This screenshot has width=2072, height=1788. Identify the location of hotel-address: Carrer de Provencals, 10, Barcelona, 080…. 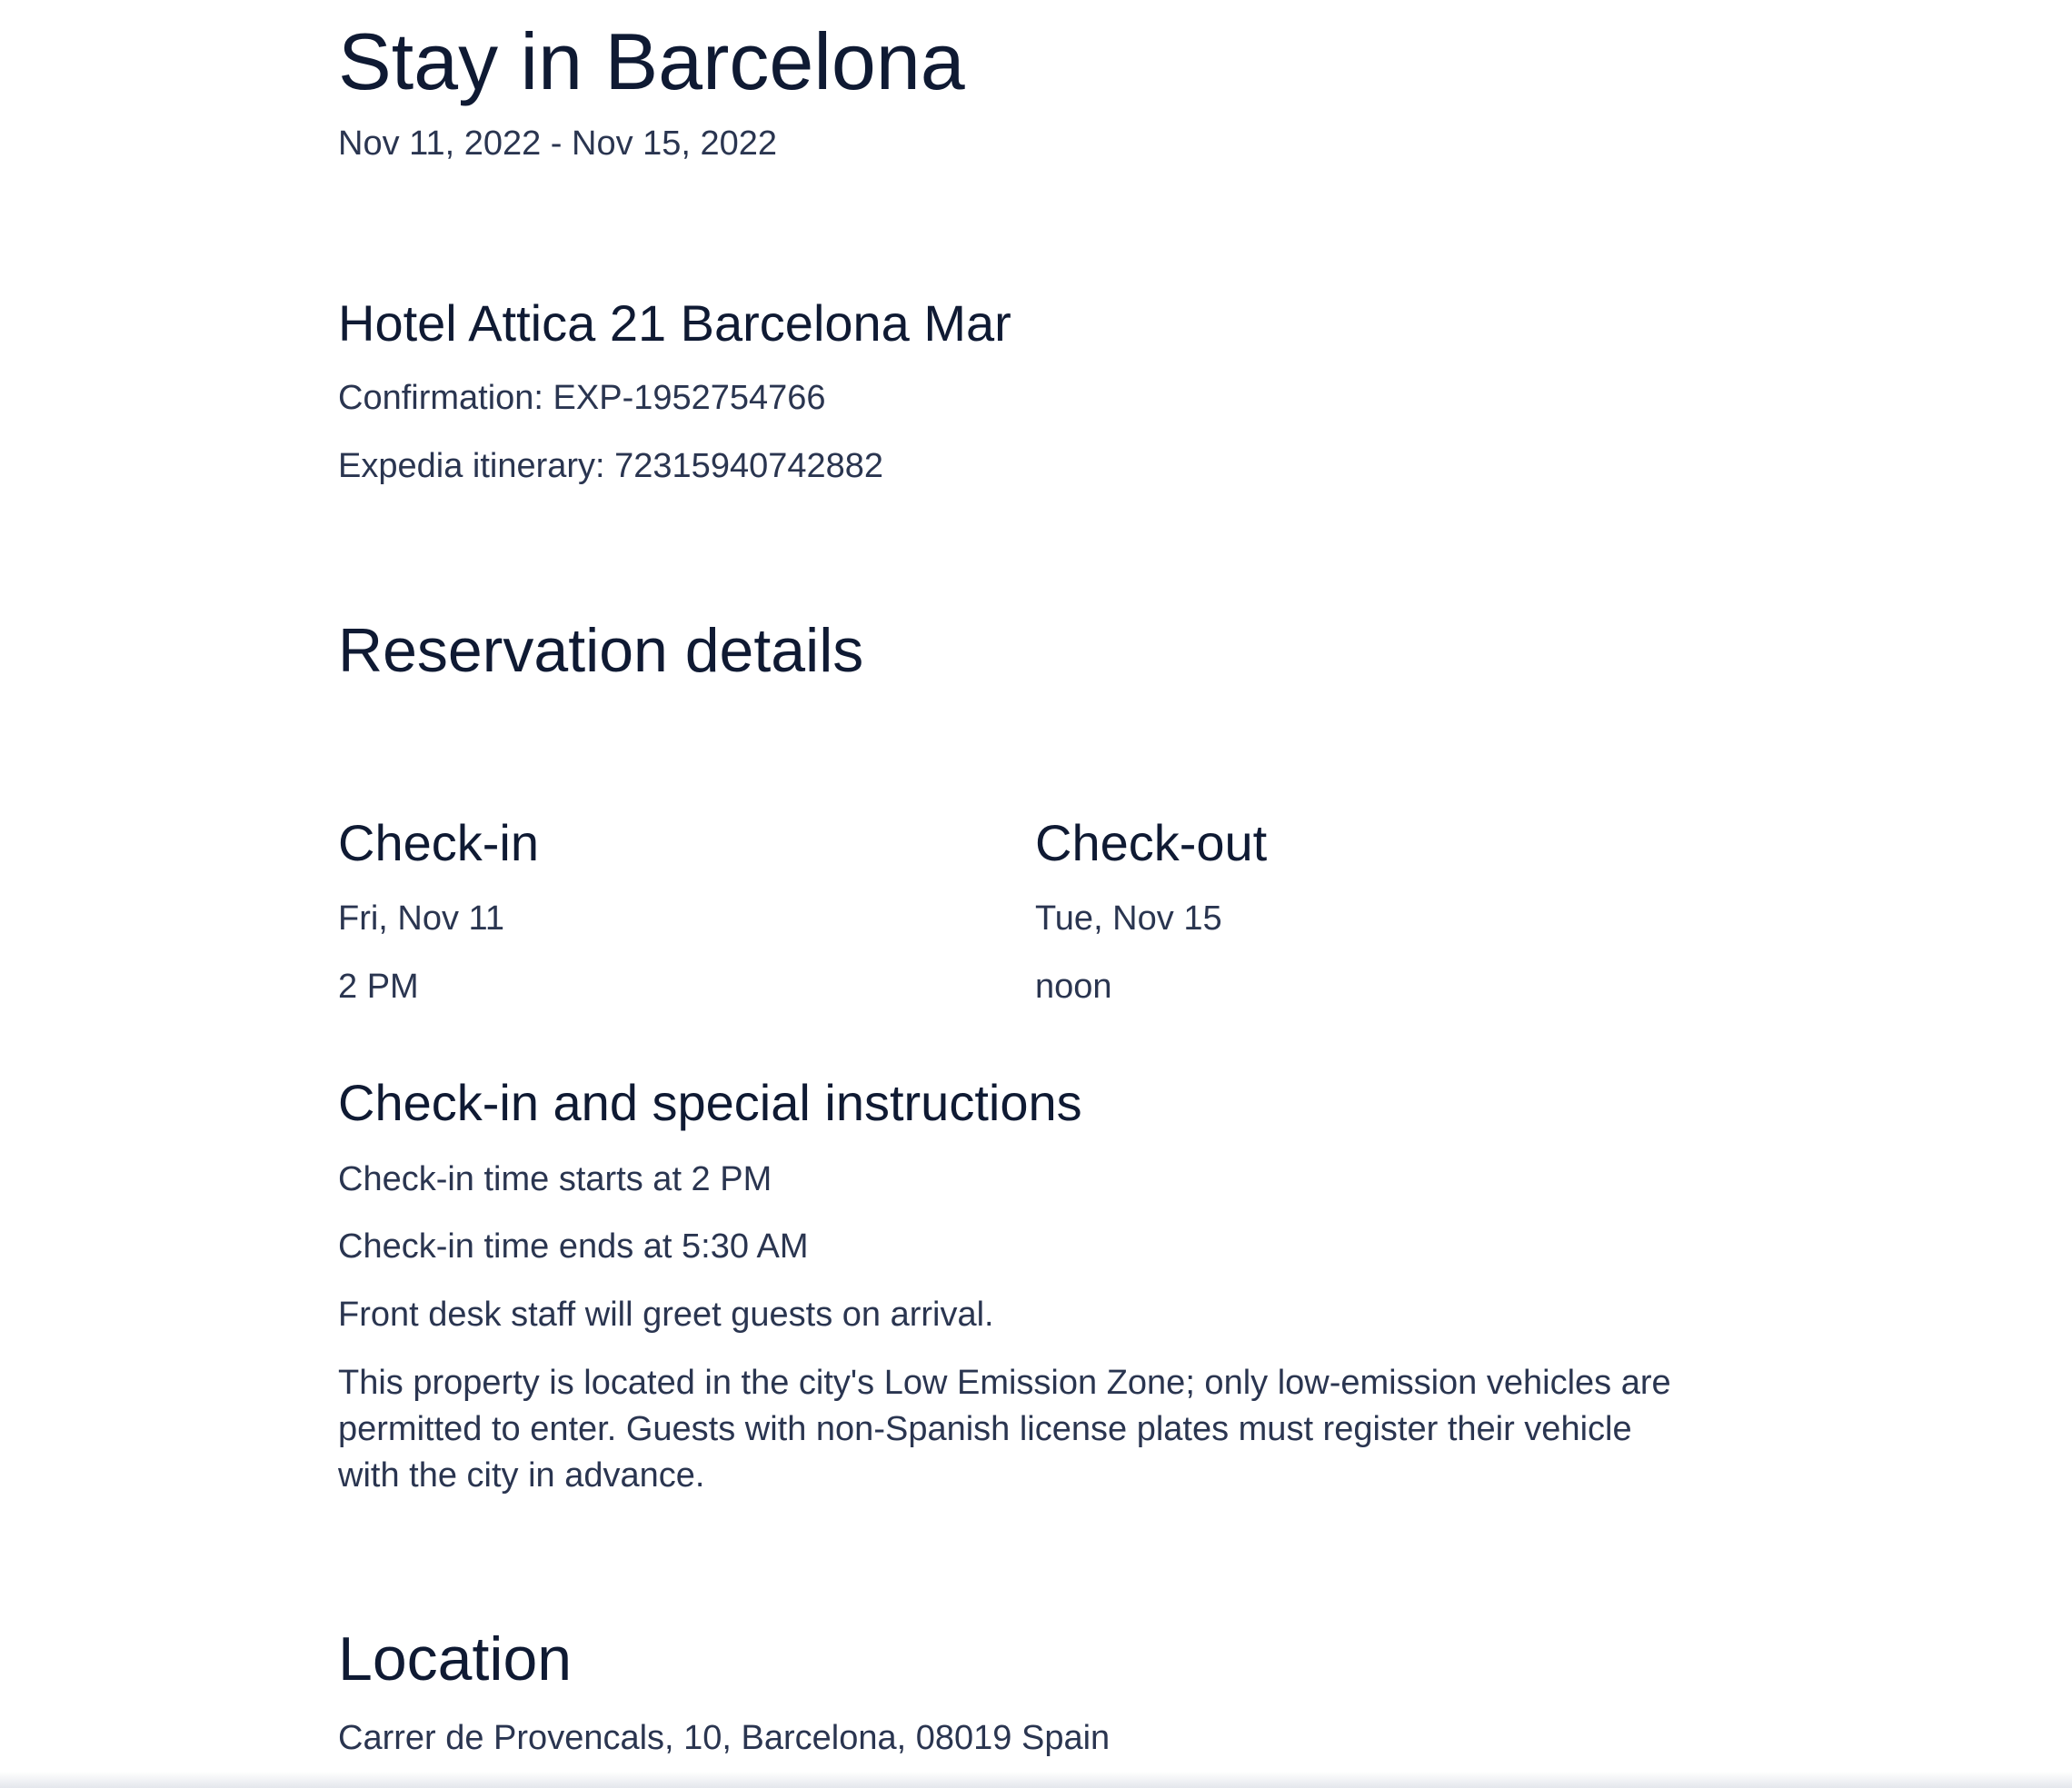
(724, 1738).